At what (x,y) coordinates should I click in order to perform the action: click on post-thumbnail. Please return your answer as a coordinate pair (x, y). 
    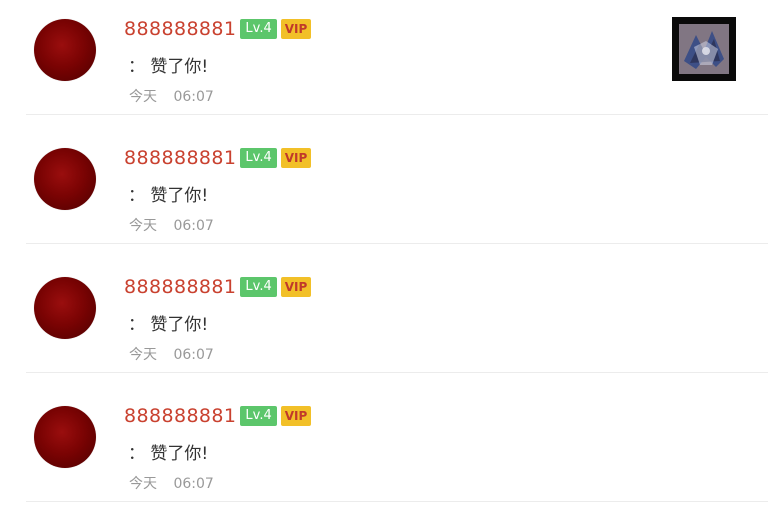
    Looking at the image, I should click on (704, 49).